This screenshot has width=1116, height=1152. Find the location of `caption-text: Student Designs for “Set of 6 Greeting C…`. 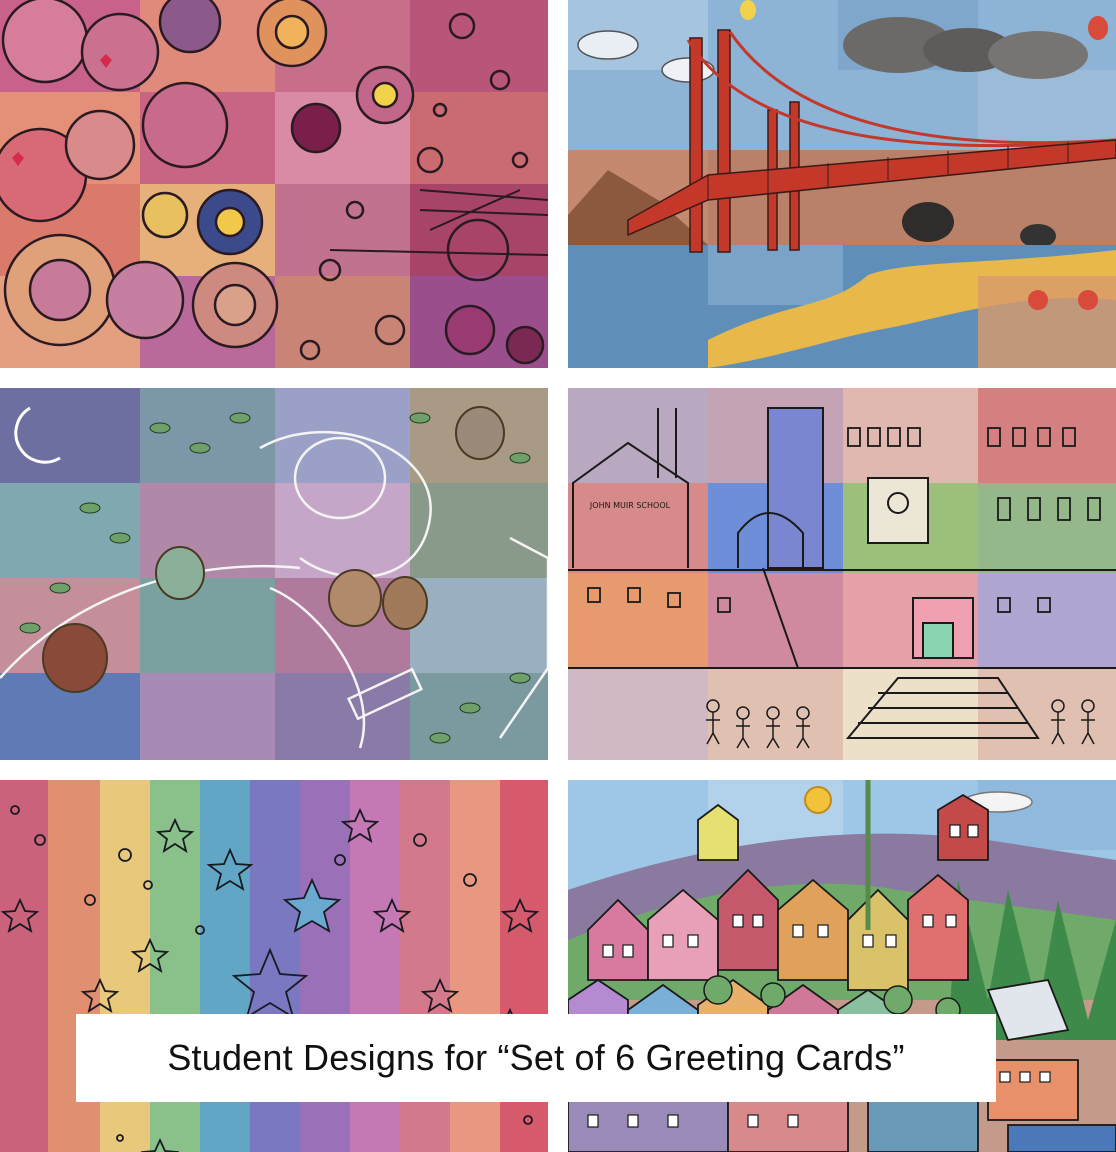

caption-text: Student Designs for “Set of 6 Greeting C… is located at coordinates (536, 1057).